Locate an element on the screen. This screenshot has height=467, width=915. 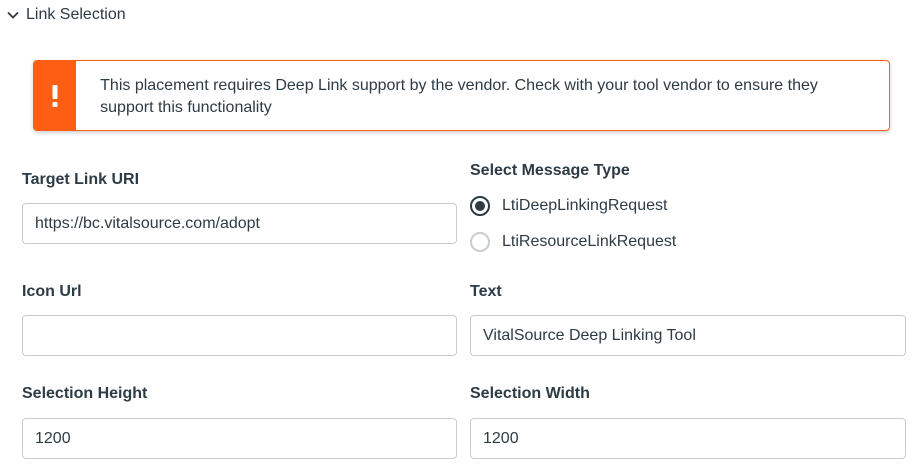
radio-label: LtiResourceLinkRequest is located at coordinates (589, 241).